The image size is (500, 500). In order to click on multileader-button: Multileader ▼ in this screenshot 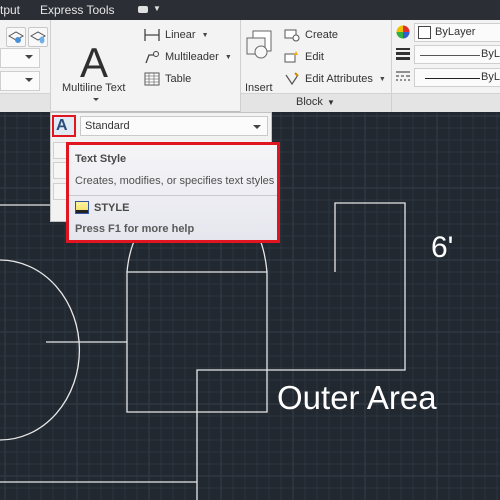, I will do `click(188, 57)`.